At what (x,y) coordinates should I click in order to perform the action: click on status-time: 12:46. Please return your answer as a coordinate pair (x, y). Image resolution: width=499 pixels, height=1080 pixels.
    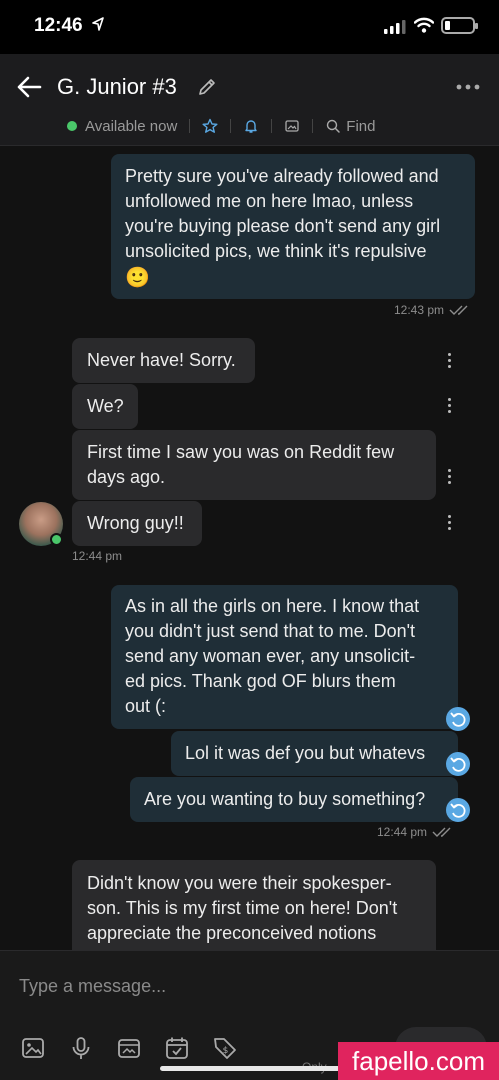
    Looking at the image, I should click on (58, 25).